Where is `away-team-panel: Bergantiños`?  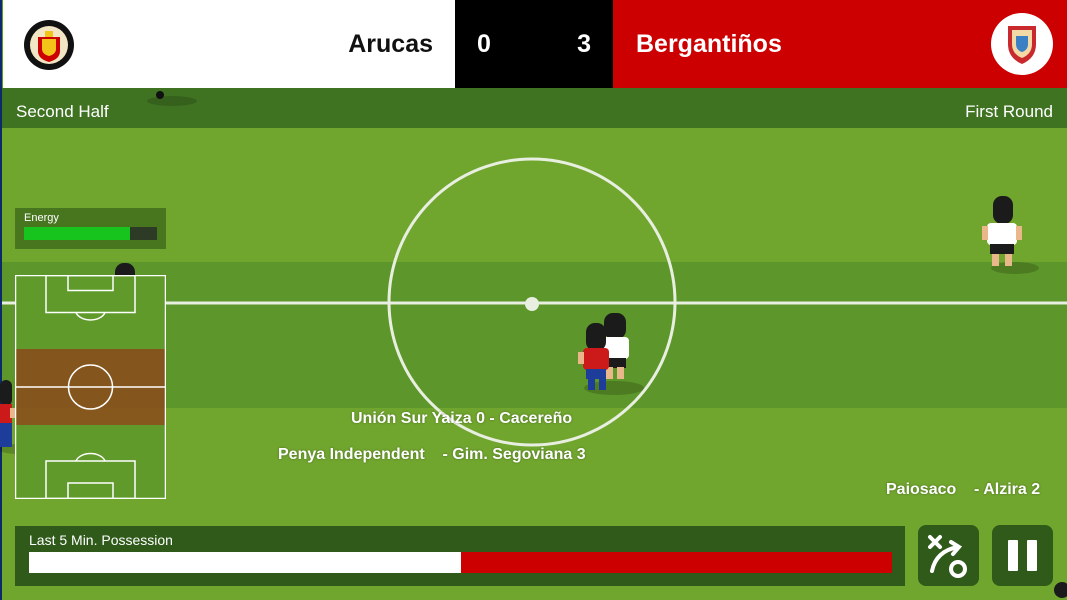
away-team-panel: Bergantiños is located at coordinates (840, 44).